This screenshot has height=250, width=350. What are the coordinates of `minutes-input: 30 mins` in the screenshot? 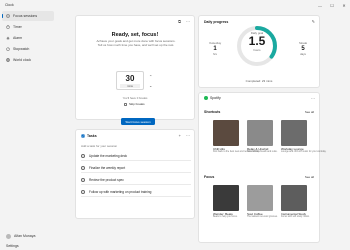 It's located at (130, 80).